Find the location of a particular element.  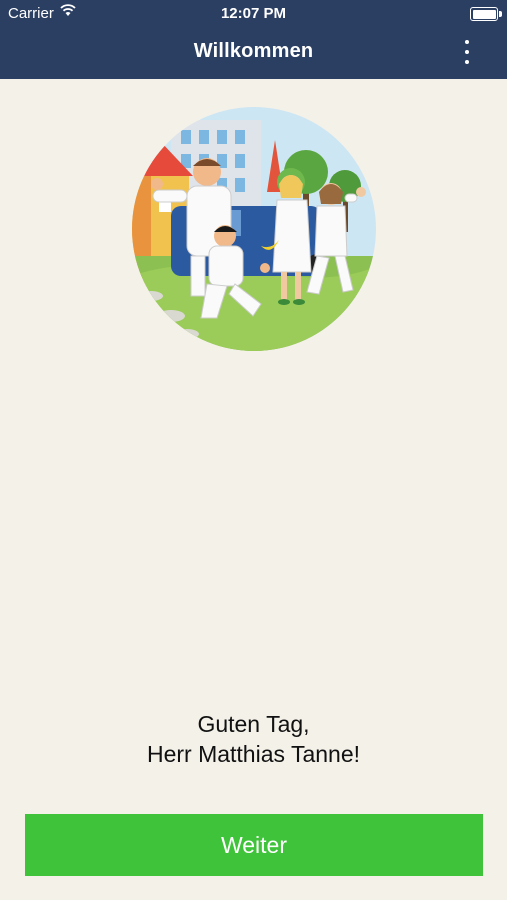

more-vertical-icon is located at coordinates (467, 52).